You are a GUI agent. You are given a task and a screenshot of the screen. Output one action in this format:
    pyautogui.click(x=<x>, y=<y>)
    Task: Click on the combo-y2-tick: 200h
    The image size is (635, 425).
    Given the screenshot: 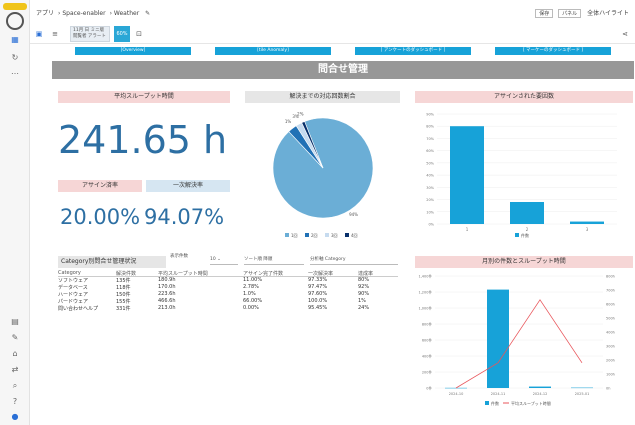 What is the action you would take?
    pyautogui.click(x=610, y=361)
    